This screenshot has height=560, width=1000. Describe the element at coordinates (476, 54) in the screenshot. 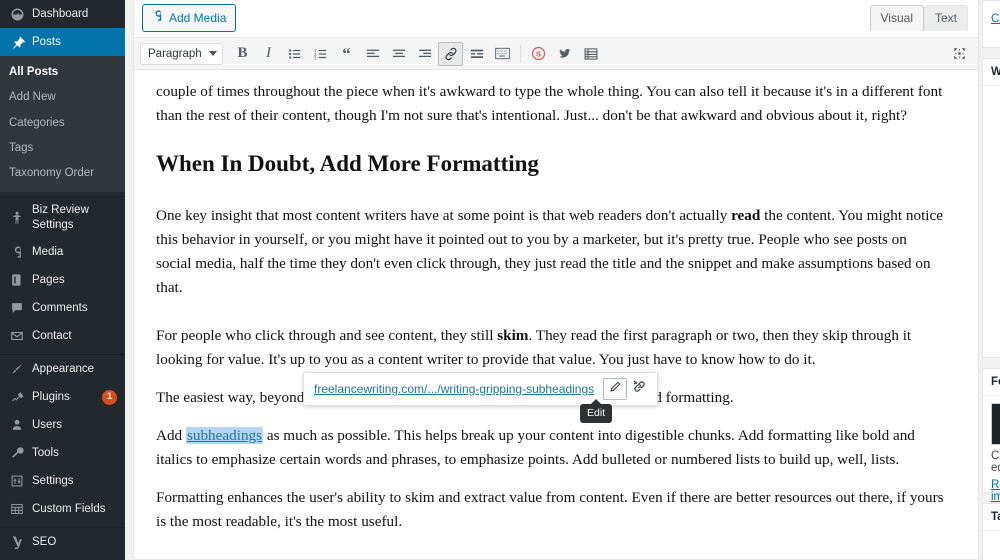

I see `read-more-button` at that location.